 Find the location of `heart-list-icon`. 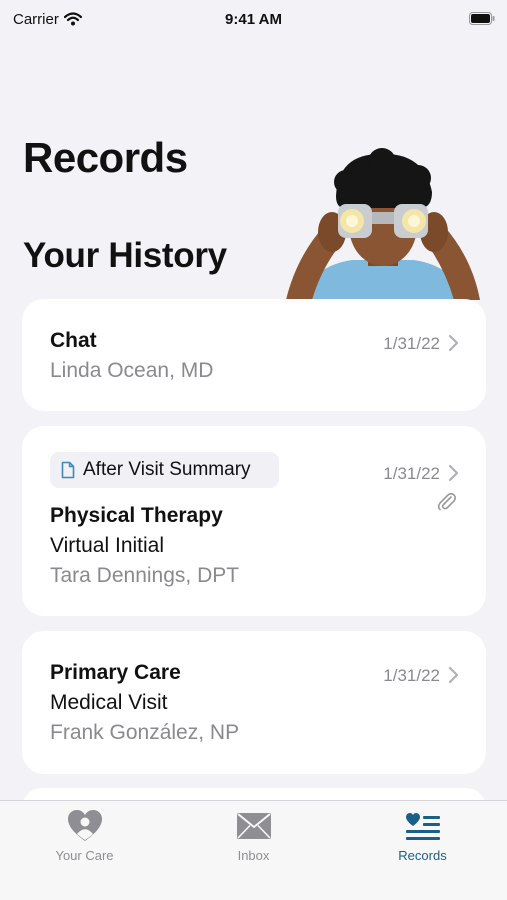

heart-list-icon is located at coordinates (422, 826).